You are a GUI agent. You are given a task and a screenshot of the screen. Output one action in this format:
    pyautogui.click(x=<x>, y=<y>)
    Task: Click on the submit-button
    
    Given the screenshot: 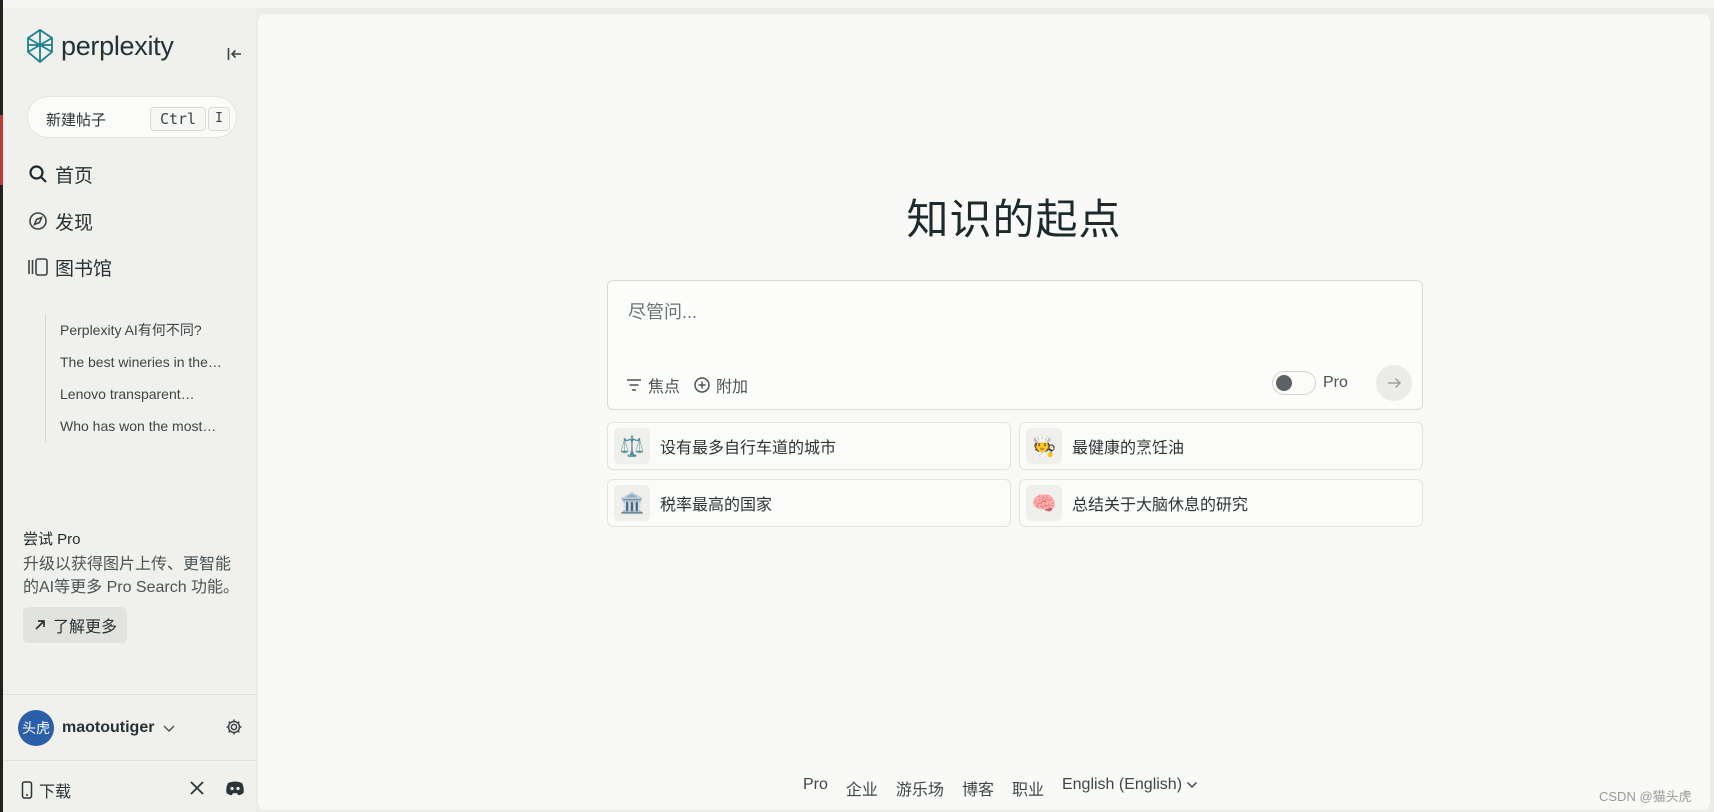 What is the action you would take?
    pyautogui.click(x=1394, y=383)
    